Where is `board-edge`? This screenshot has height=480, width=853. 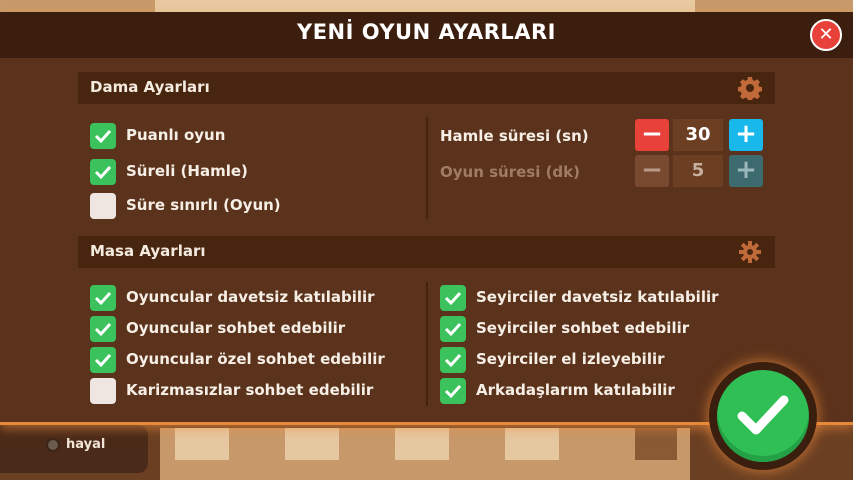
board-edge is located at coordinates (425, 6).